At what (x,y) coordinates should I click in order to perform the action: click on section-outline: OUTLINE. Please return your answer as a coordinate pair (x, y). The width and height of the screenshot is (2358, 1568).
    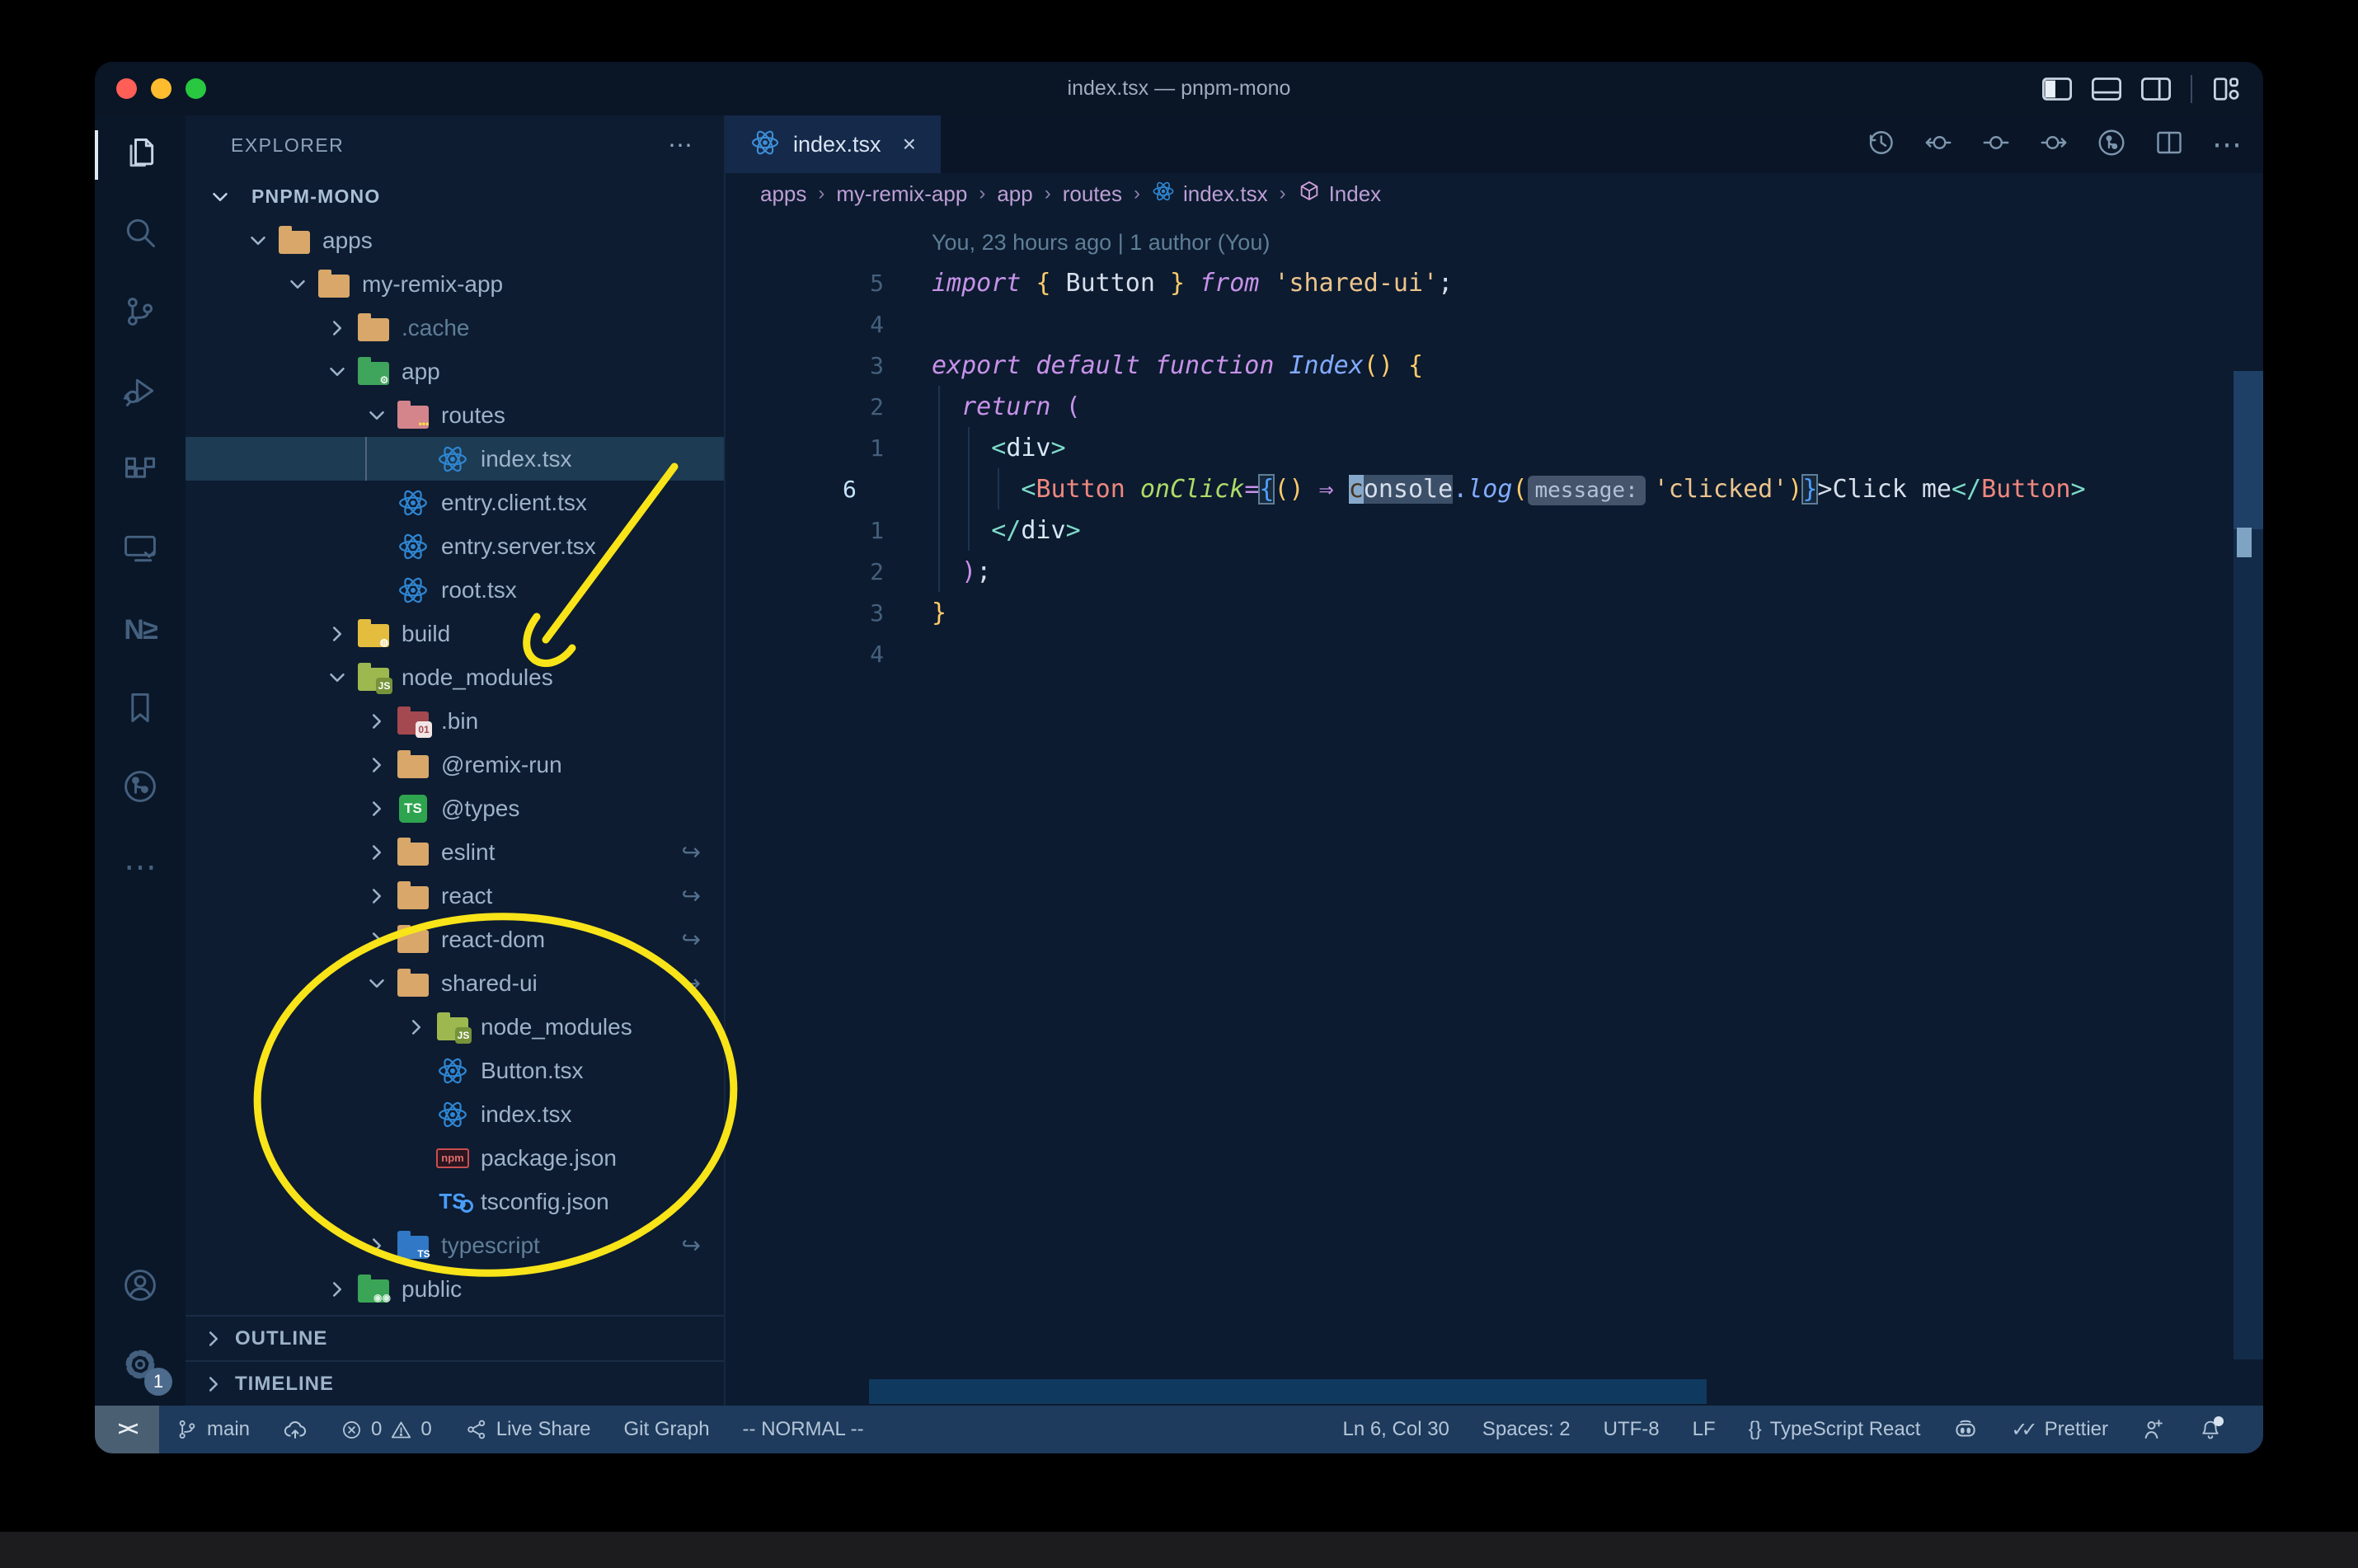
    Looking at the image, I should click on (455, 1337).